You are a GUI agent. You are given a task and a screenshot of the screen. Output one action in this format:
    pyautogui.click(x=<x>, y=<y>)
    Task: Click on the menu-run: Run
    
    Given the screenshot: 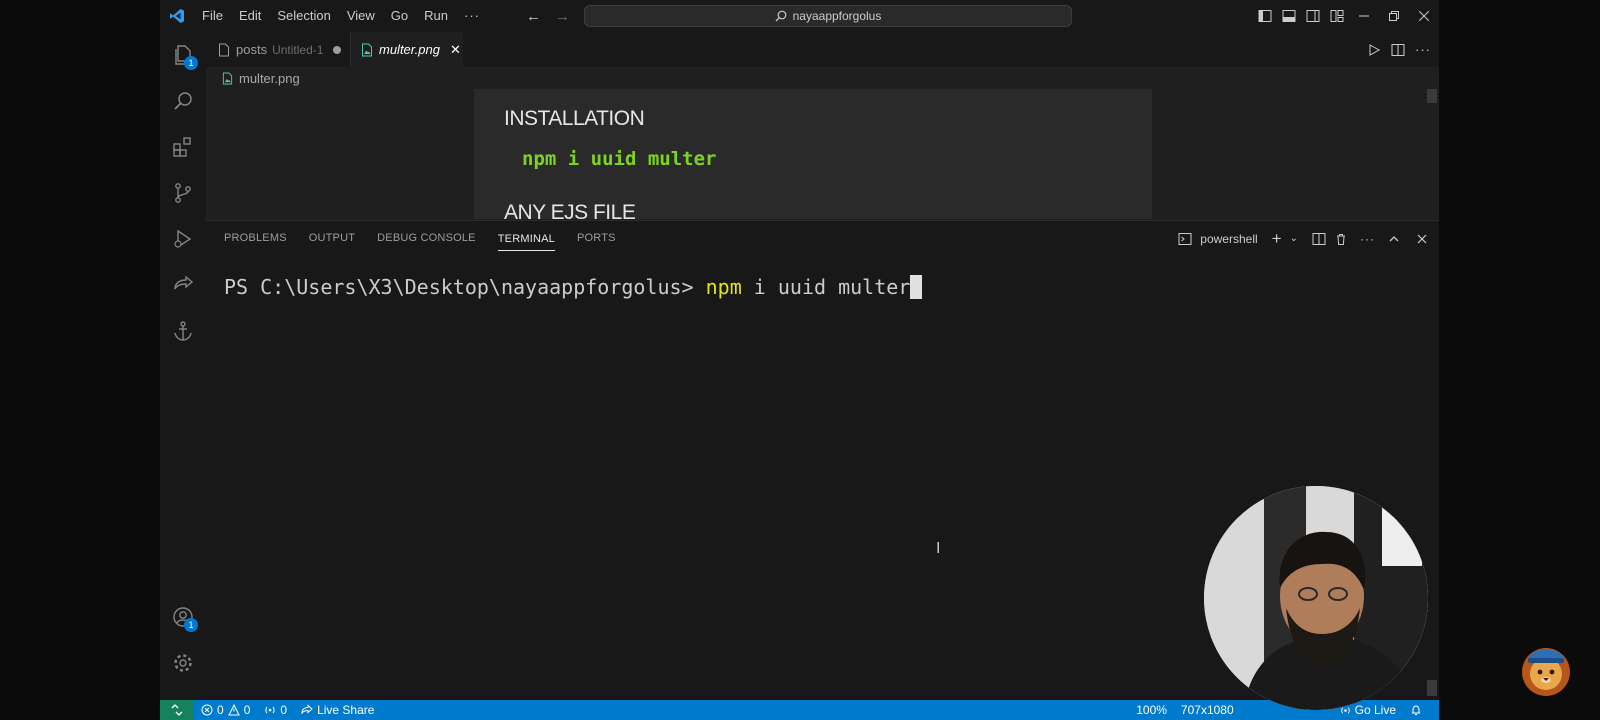 What is the action you would take?
    pyautogui.click(x=436, y=16)
    